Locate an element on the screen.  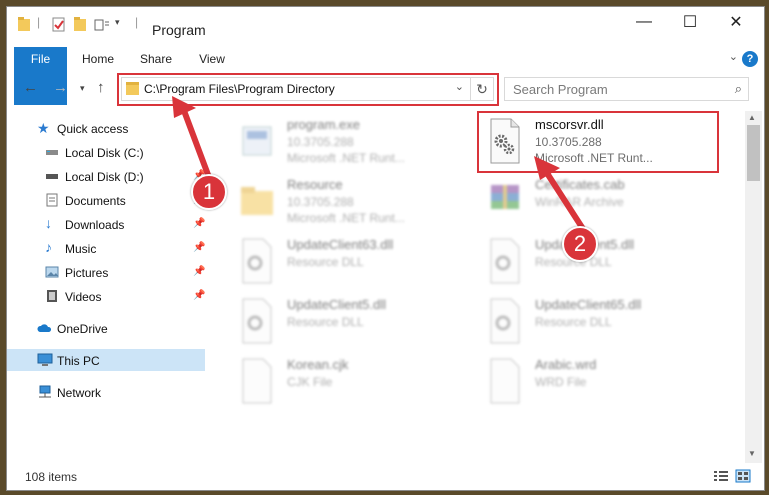
details-view-icon is located at coordinates (721, 476).